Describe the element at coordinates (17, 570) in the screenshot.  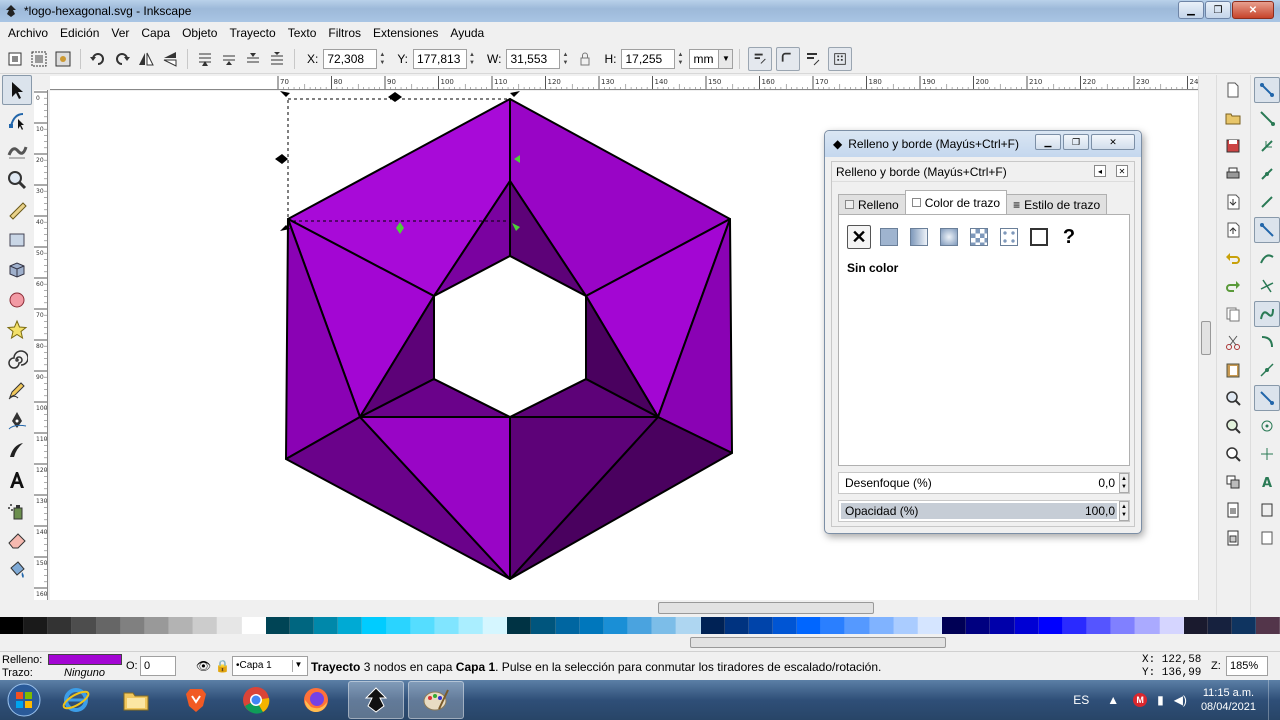
I see `paint-bucket-tool` at that location.